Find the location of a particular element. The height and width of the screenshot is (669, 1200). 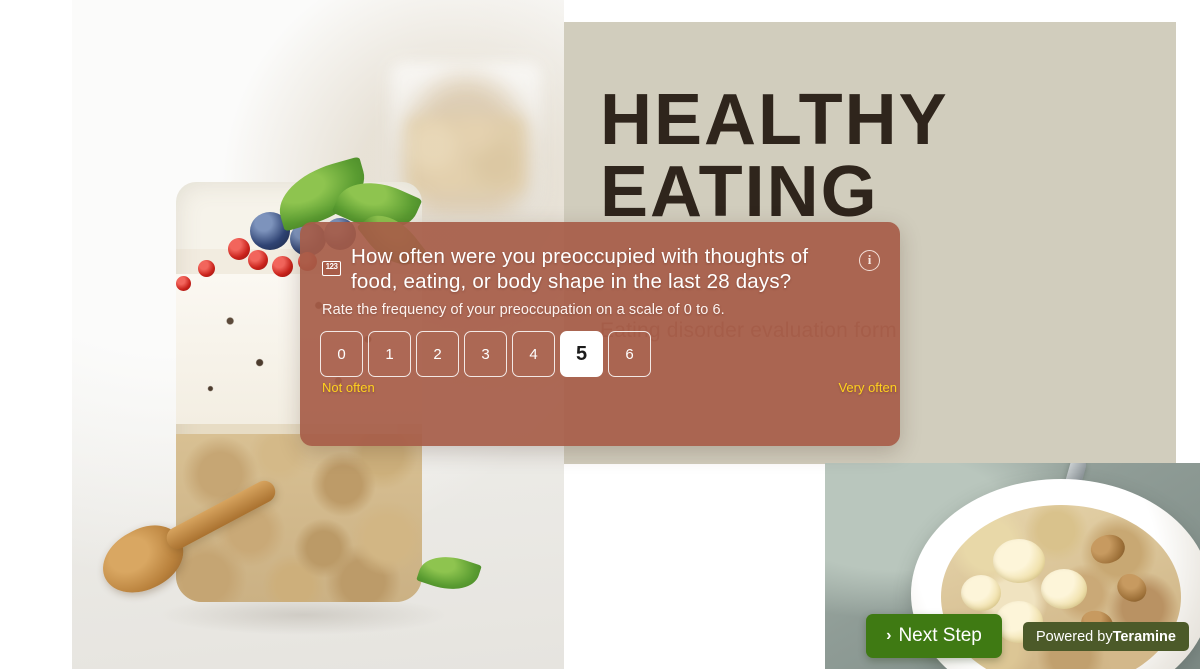

scale-anchor-low: Not often is located at coordinates (348, 387).